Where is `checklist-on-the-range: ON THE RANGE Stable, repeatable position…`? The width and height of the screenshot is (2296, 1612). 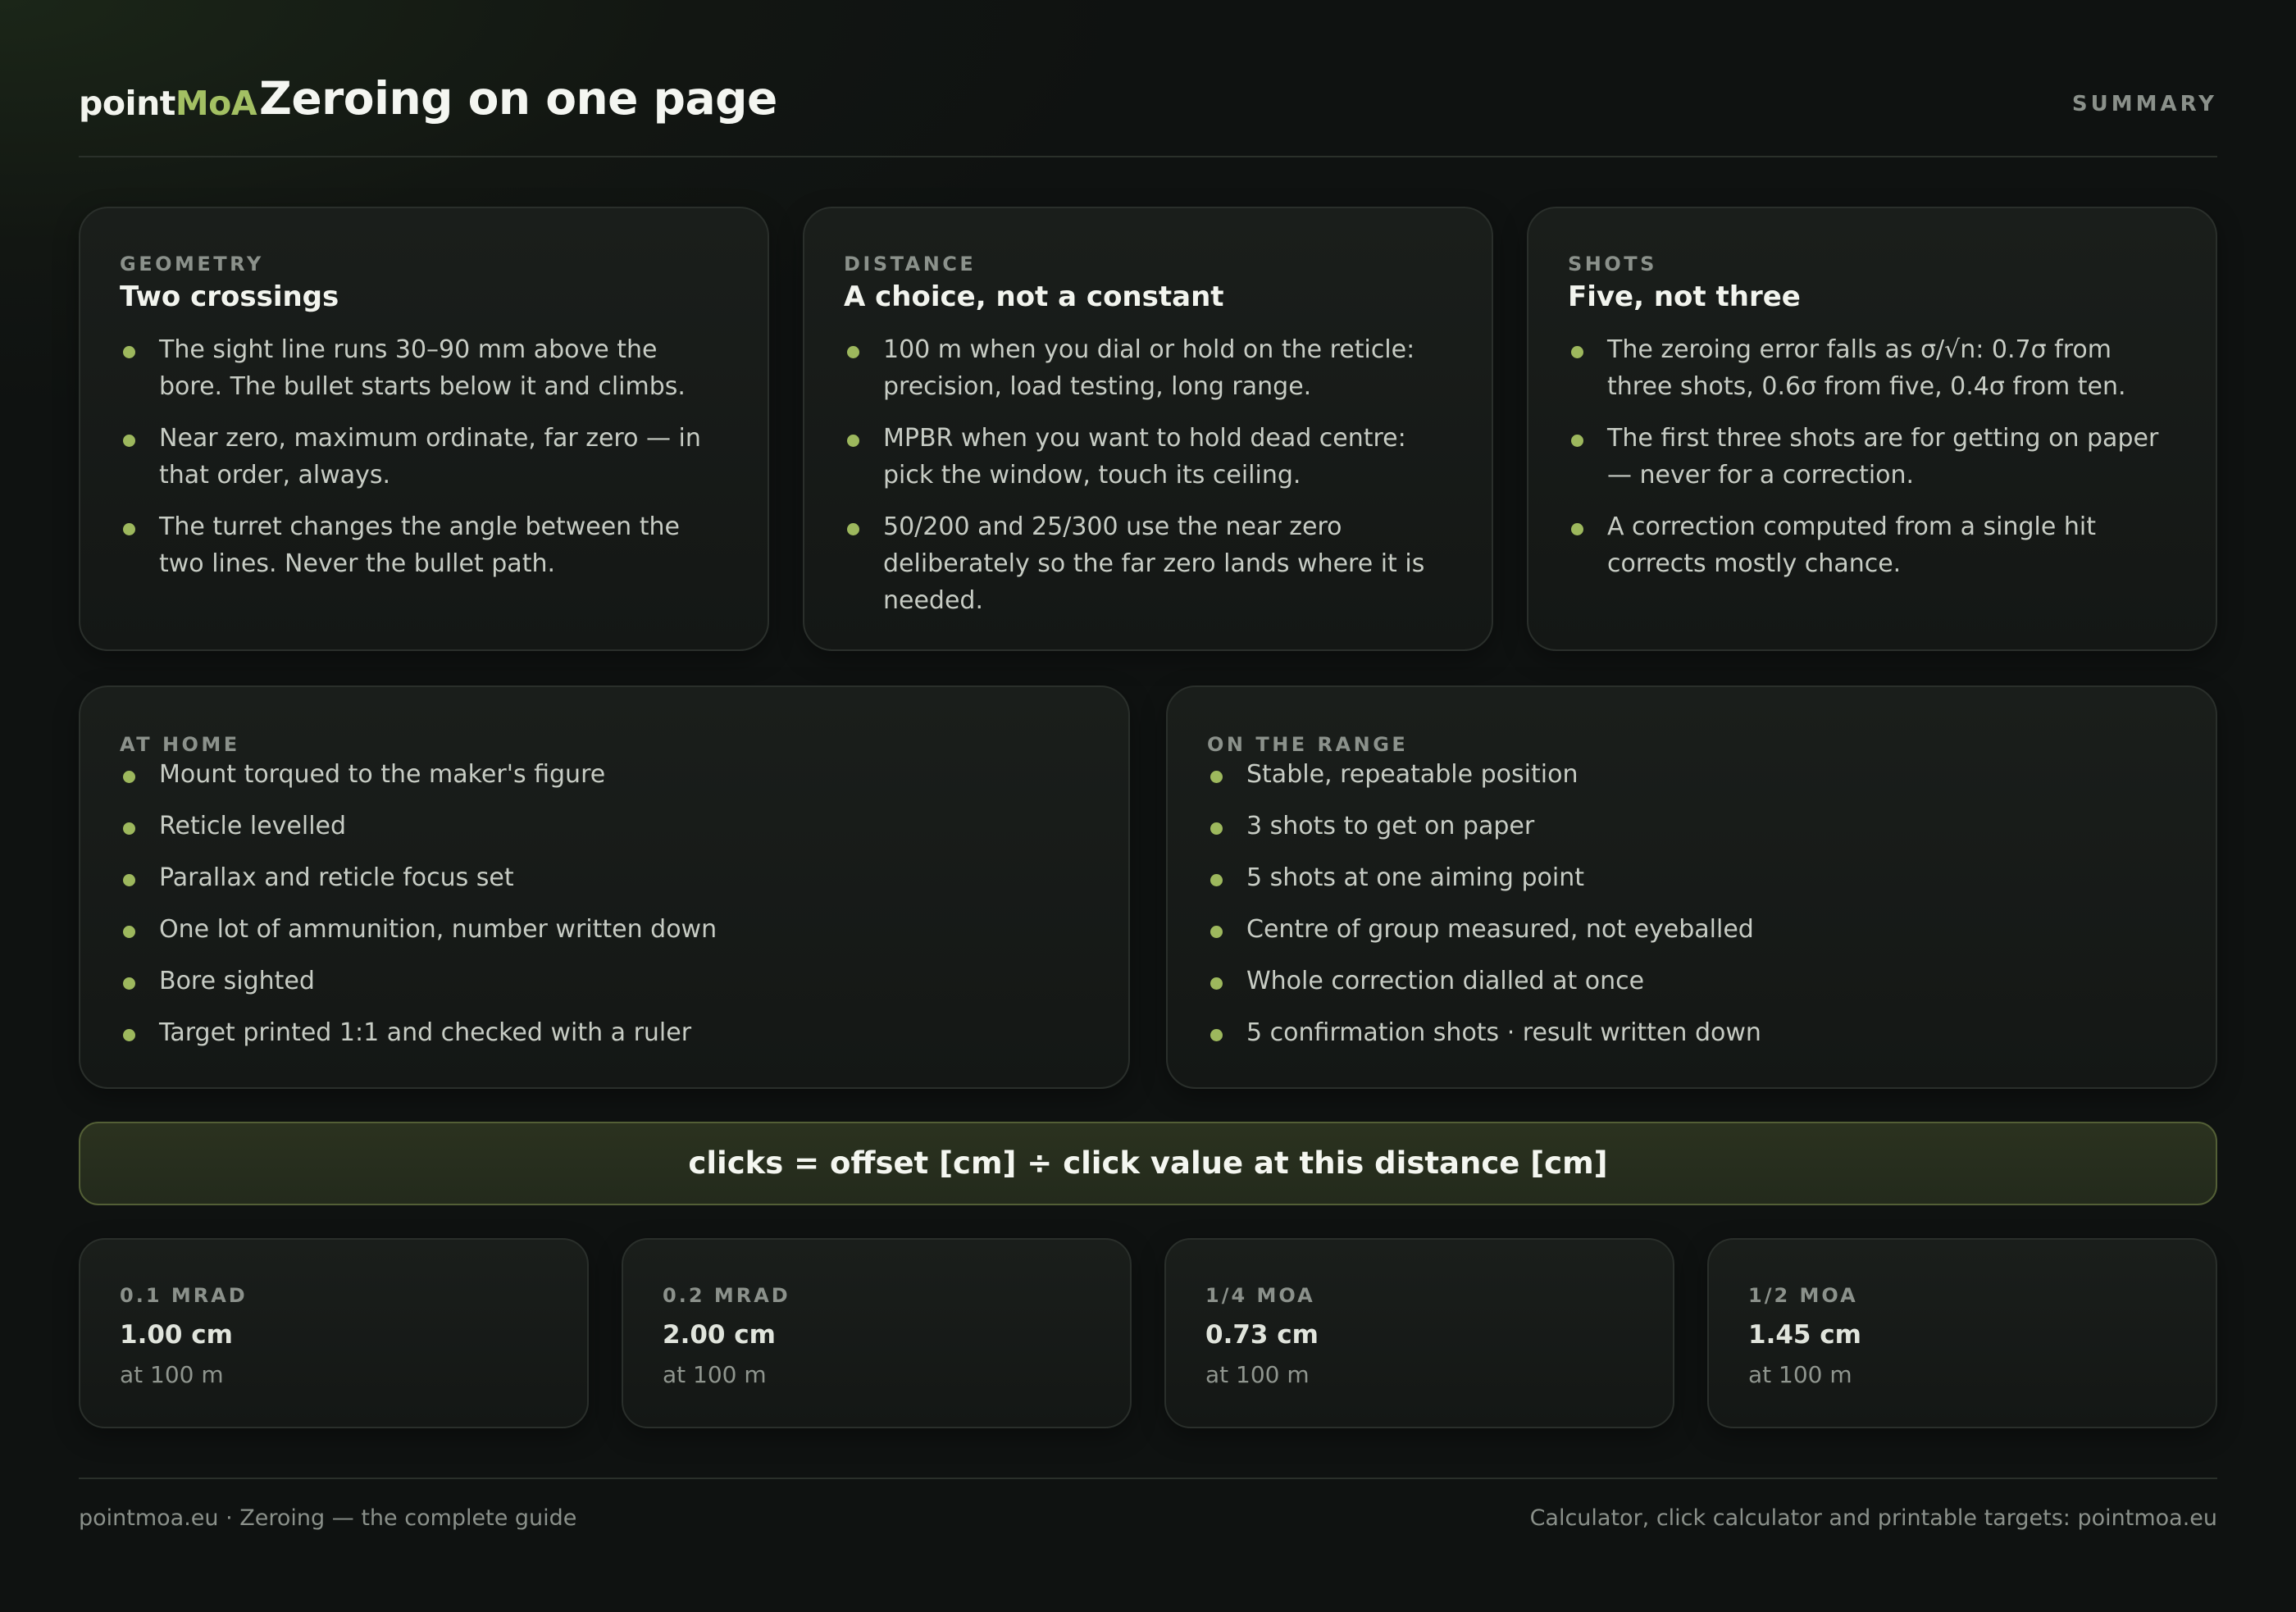 checklist-on-the-range: ON THE RANGE Stable, repeatable position… is located at coordinates (1691, 887).